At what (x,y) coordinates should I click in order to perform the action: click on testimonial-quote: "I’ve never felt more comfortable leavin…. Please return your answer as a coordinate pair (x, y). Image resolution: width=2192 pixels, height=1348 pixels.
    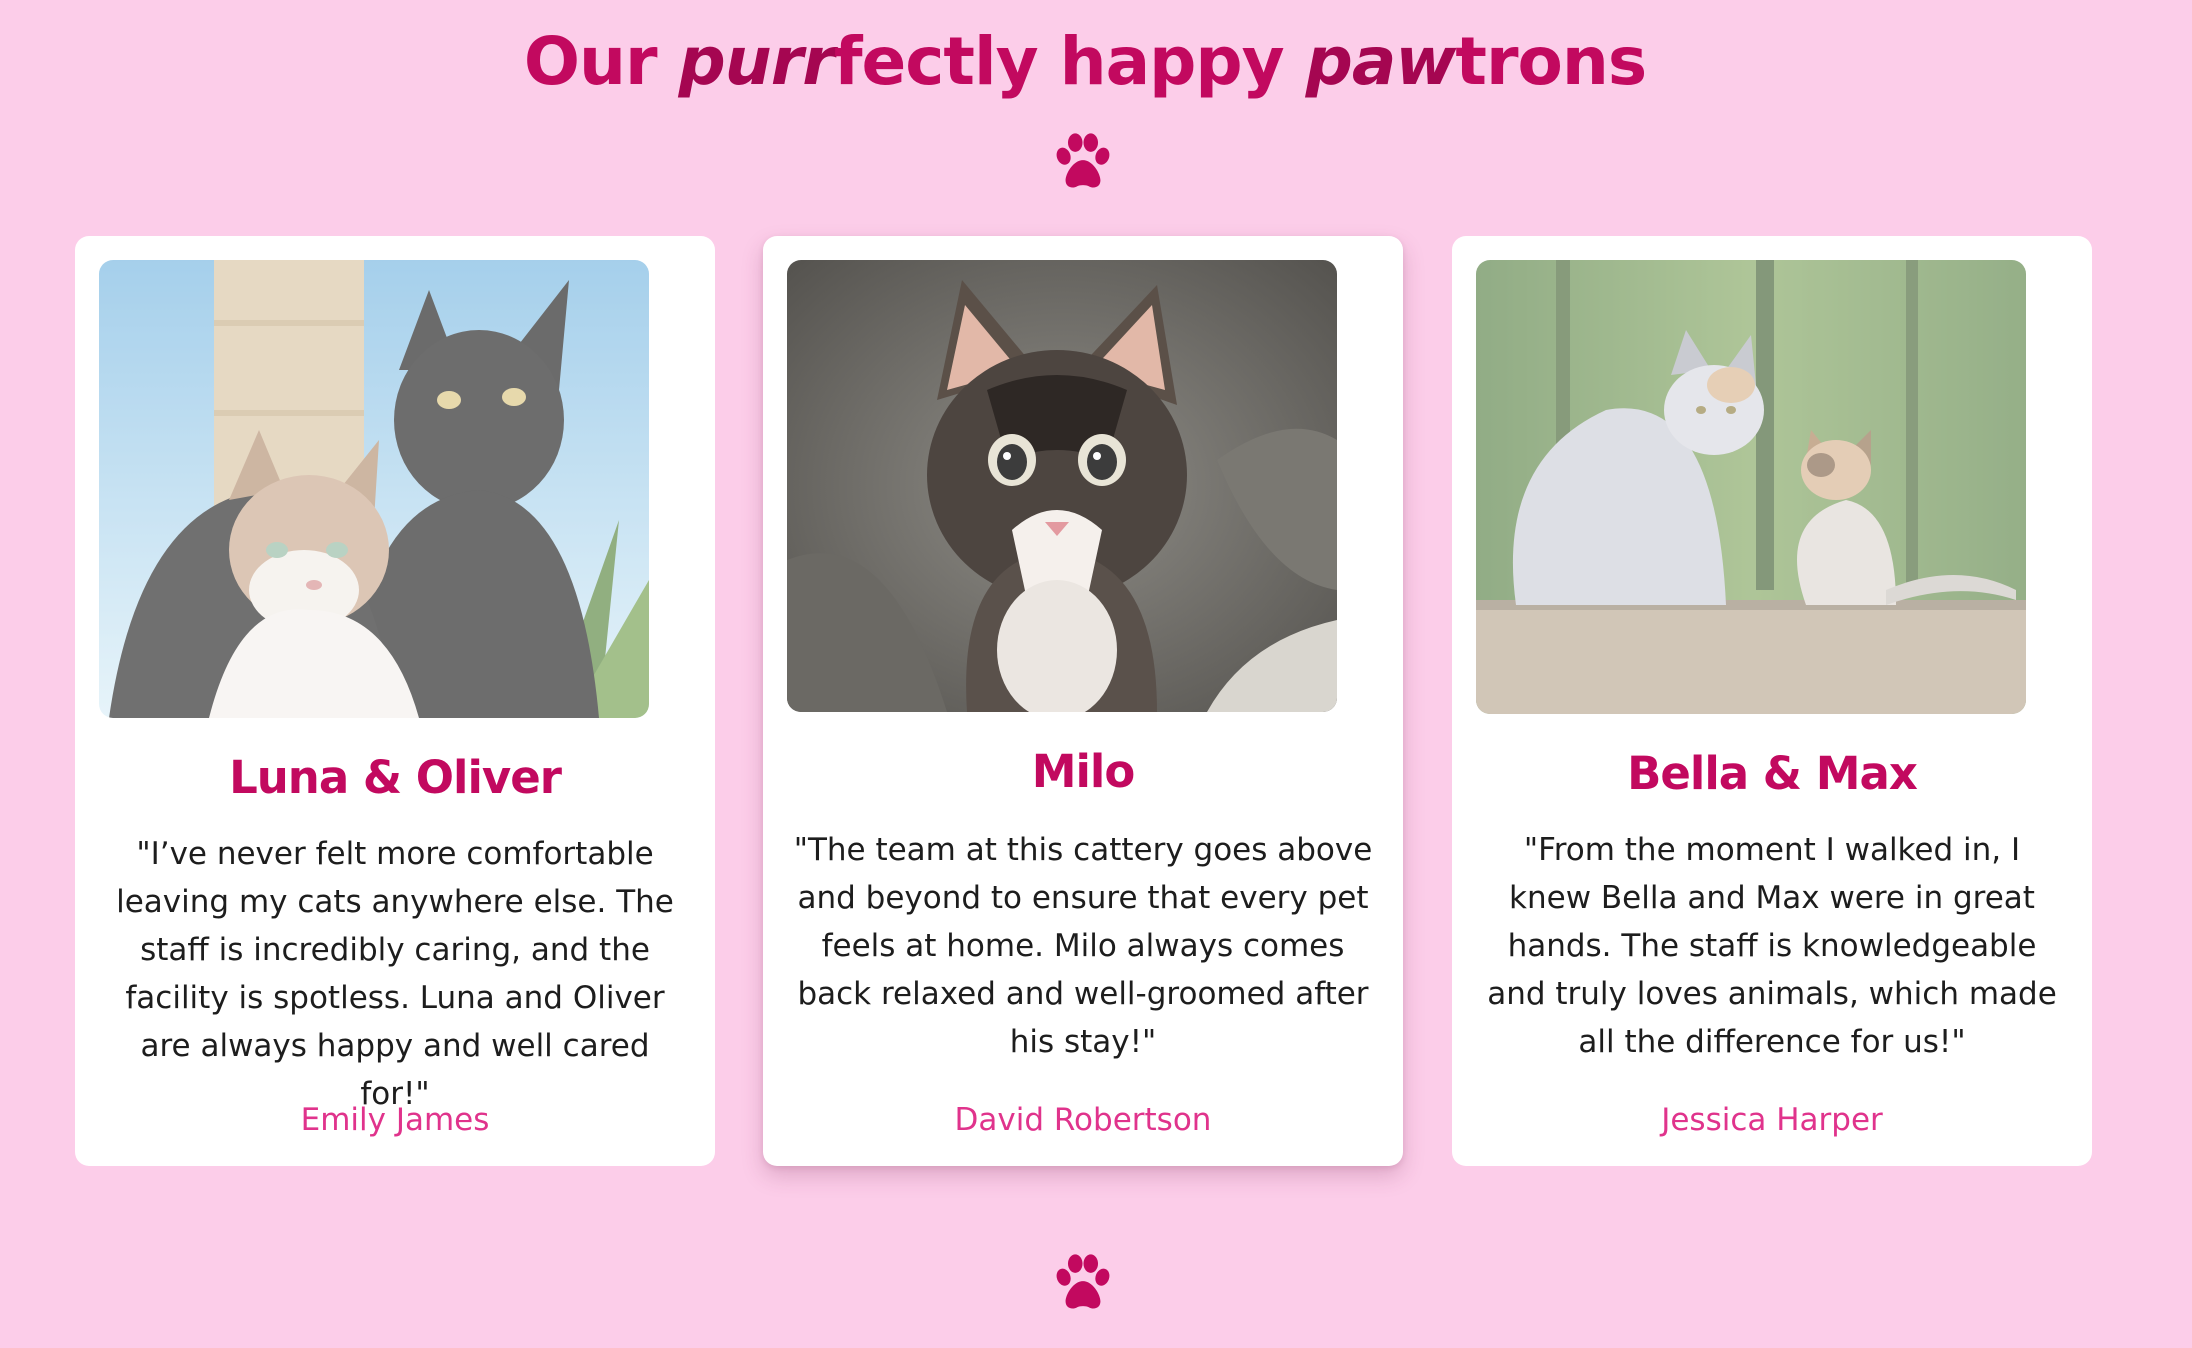
    Looking at the image, I should click on (395, 974).